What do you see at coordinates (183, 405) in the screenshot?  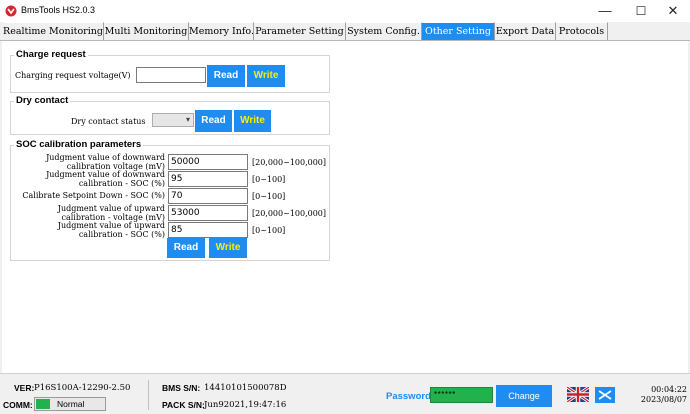 I see `pack-sn-key: PACK S/N:` at bounding box center [183, 405].